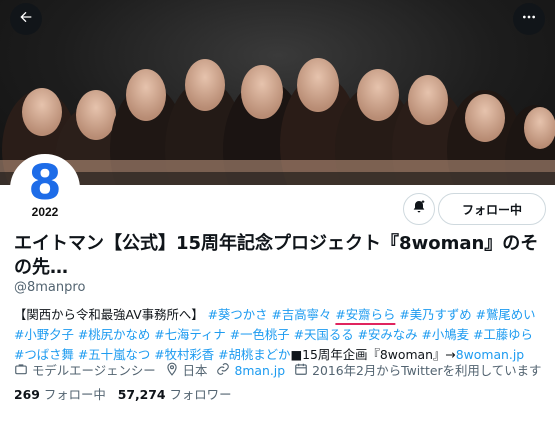  Describe the element at coordinates (114, 334) in the screenshot. I see `hashtag: #桃尻かなめ` at that location.